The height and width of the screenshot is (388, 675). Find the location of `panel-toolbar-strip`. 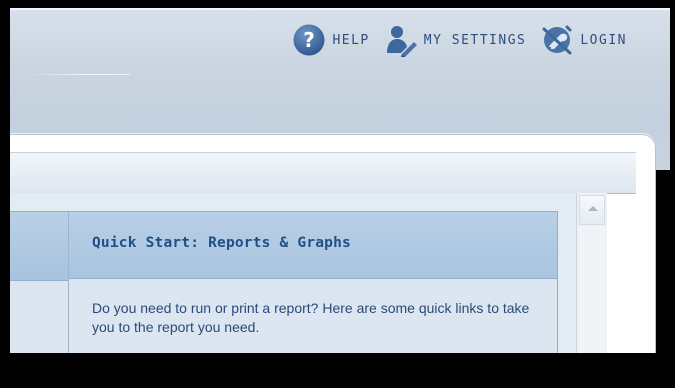

panel-toolbar-strip is located at coordinates (323, 173).